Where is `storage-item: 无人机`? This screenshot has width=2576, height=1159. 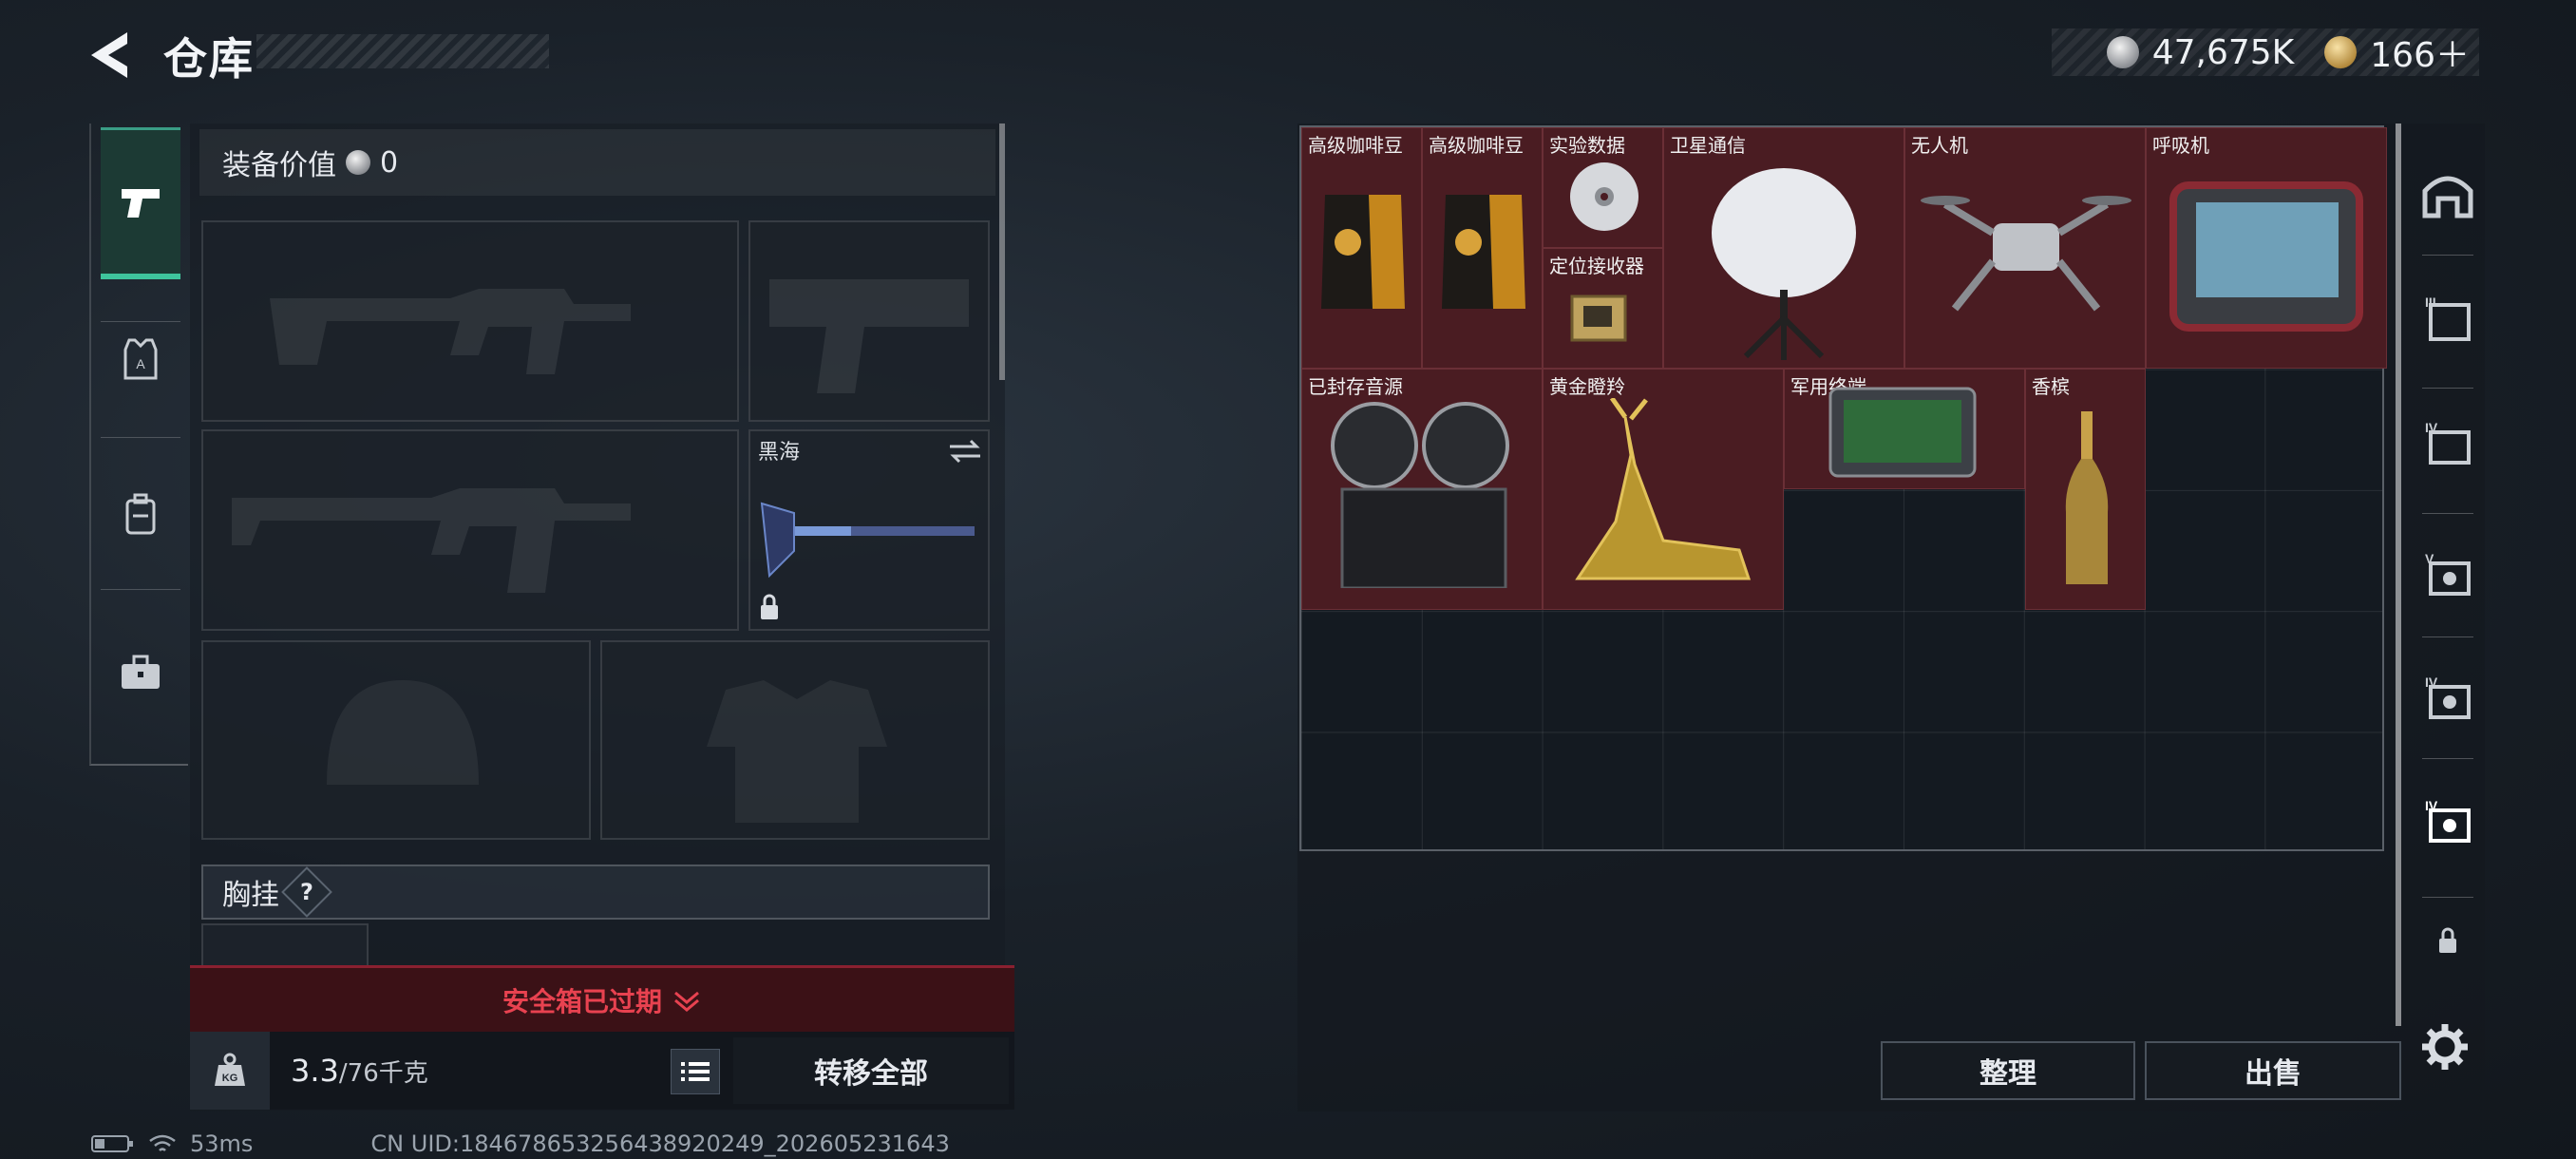
storage-item: 无人机 is located at coordinates (2025, 248).